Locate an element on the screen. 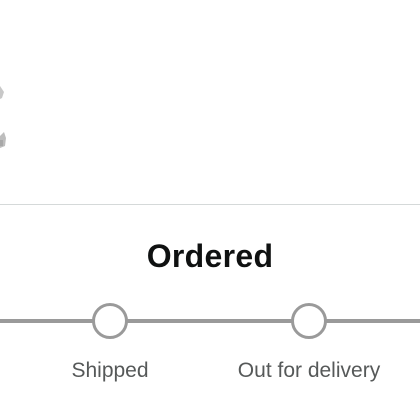 This screenshot has width=420, height=420. step-label-out-for-delivery: Out for delivery is located at coordinates (309, 370).